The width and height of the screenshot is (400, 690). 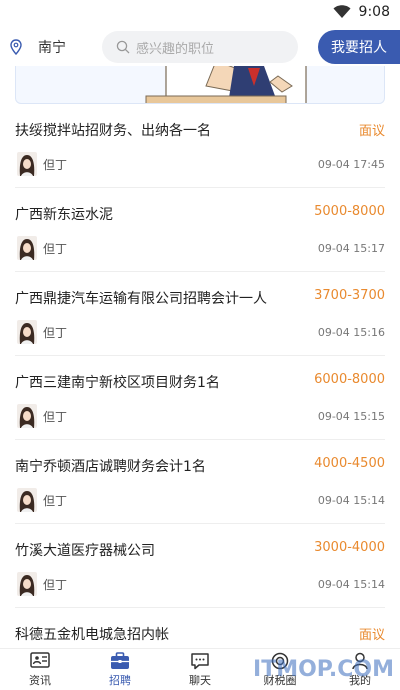 I want to click on job-salary: 5000-8000, so click(x=349, y=211).